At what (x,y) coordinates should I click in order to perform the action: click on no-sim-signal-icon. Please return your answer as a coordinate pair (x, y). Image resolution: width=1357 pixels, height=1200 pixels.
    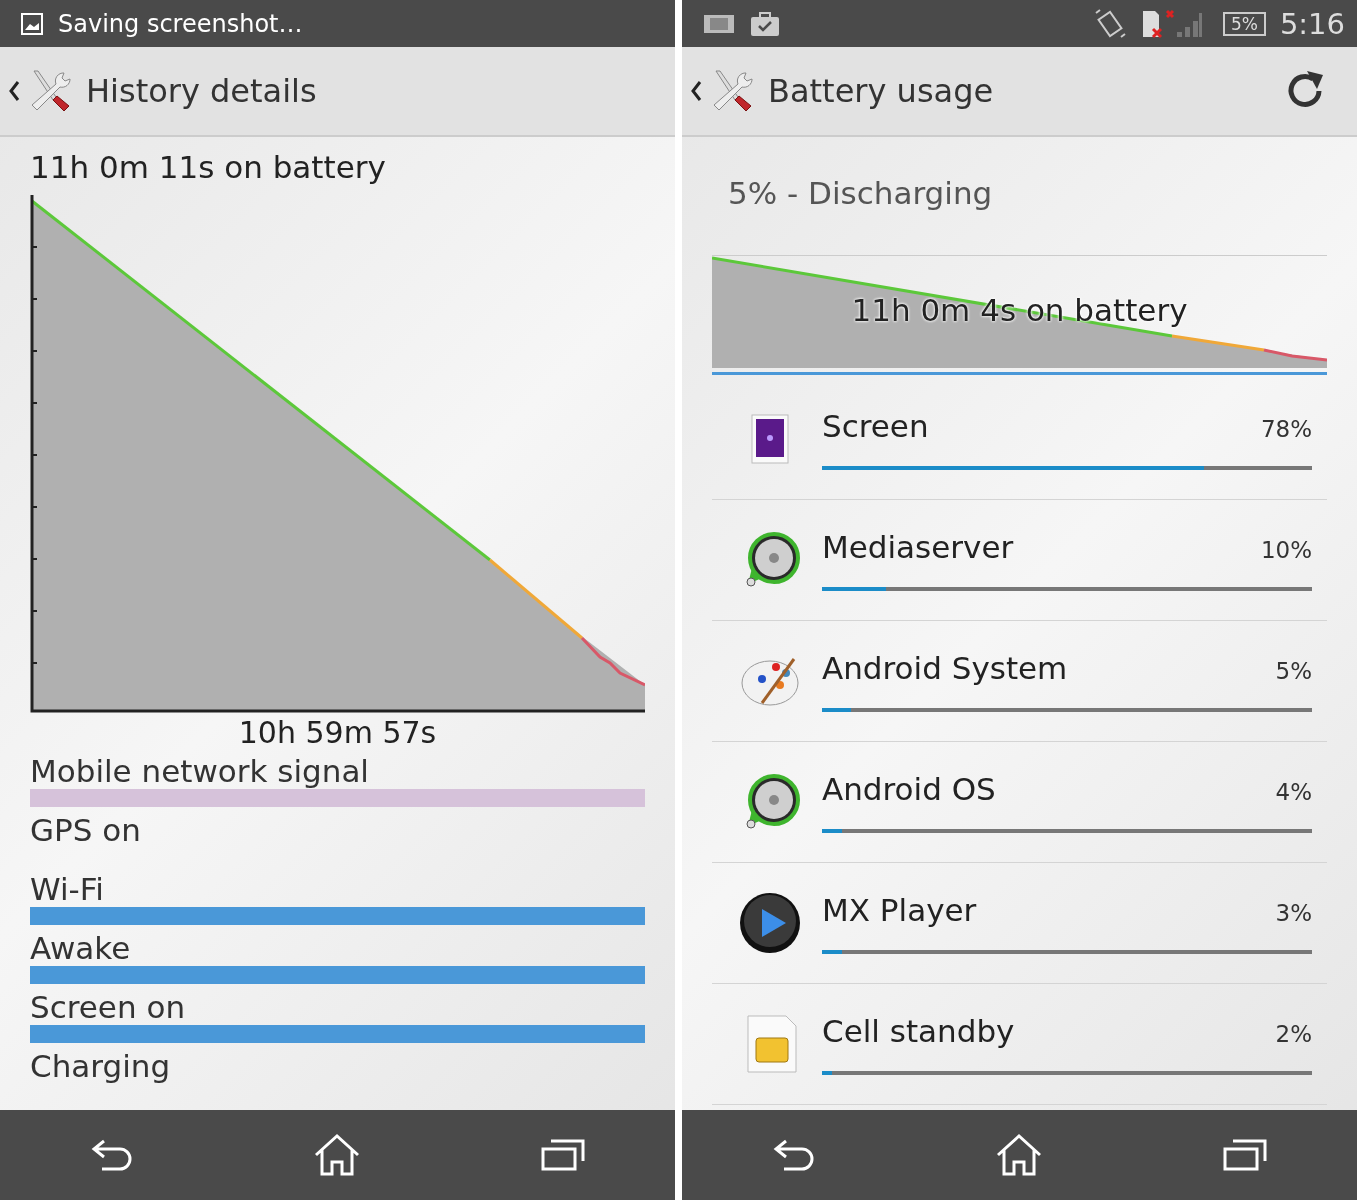
    Looking at the image, I should click on (1171, 23).